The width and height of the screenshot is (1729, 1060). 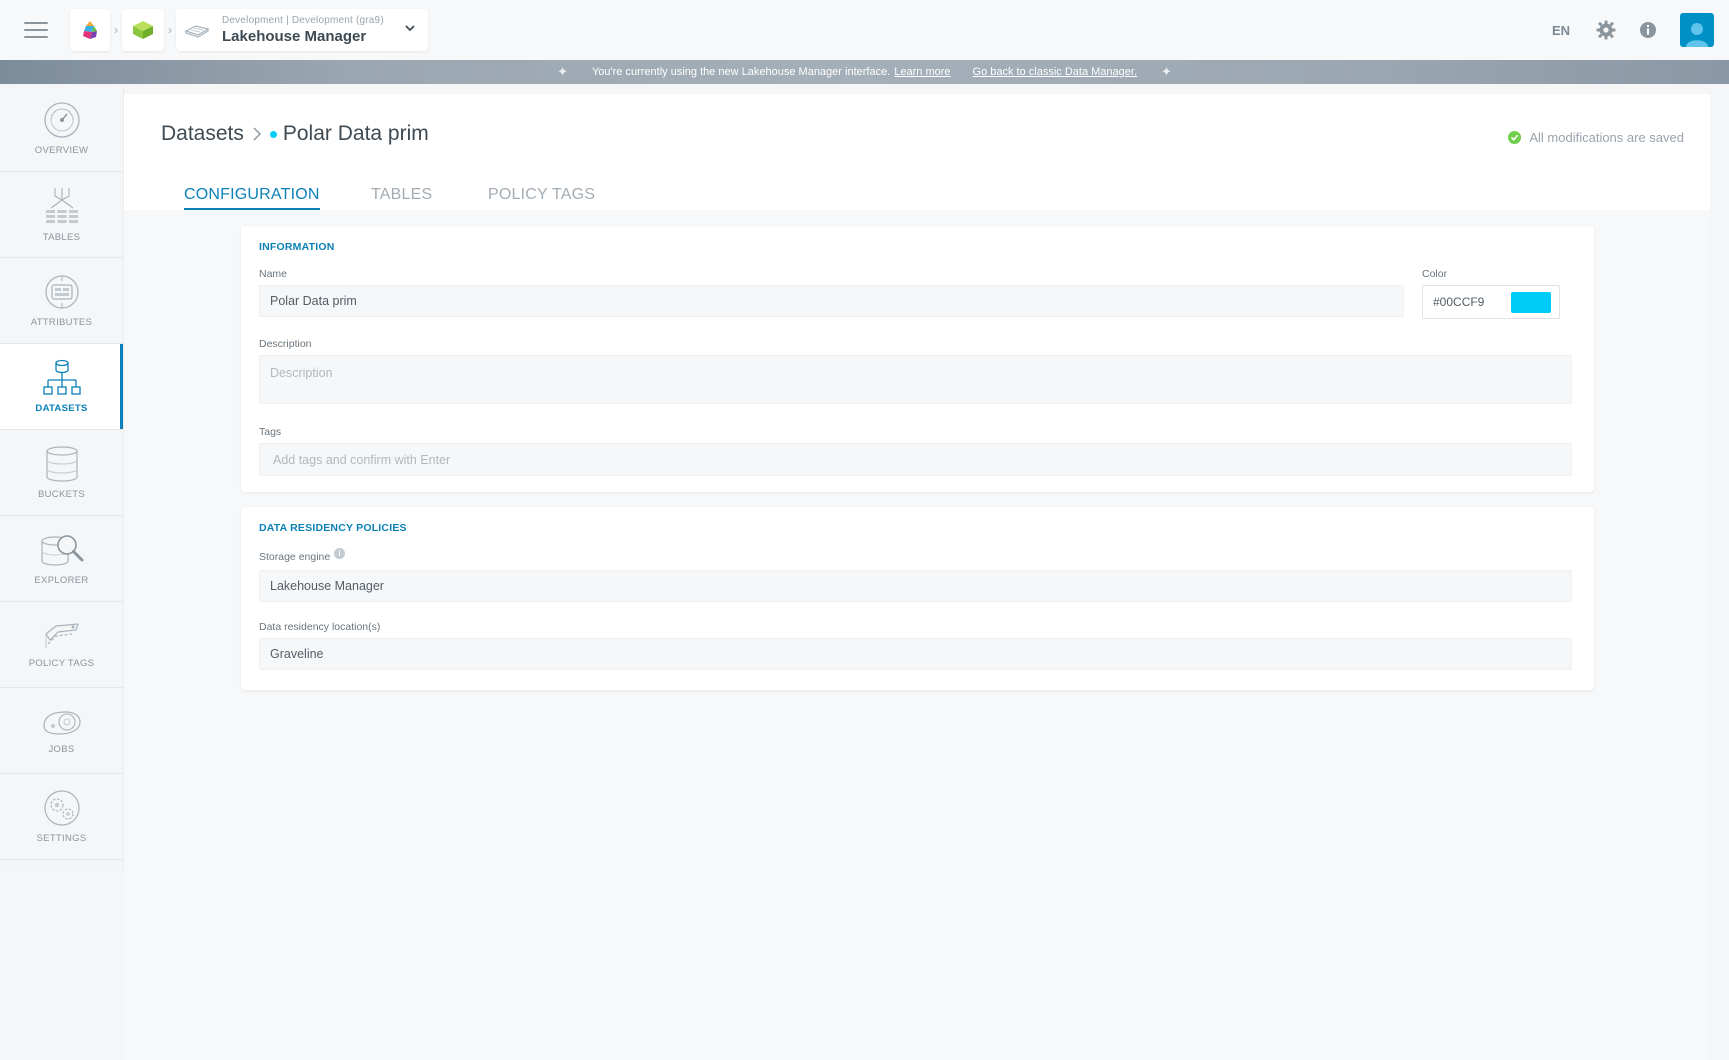 I want to click on policy-tags-icon, so click(x=61, y=635).